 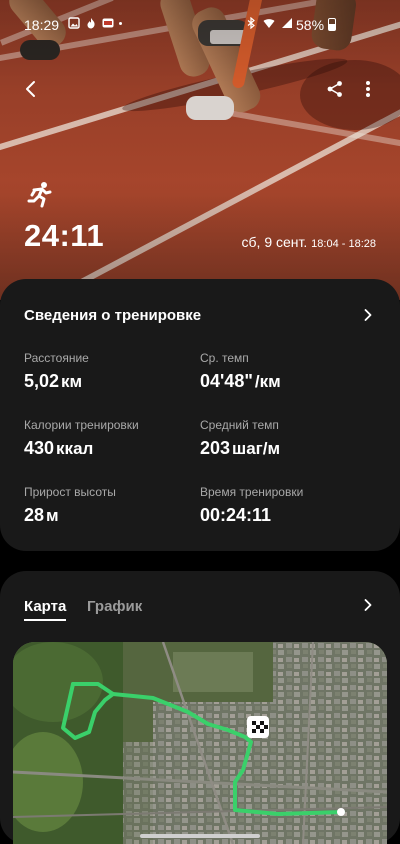 I want to click on stat-value: 203 шаг/м, so click(x=240, y=448).